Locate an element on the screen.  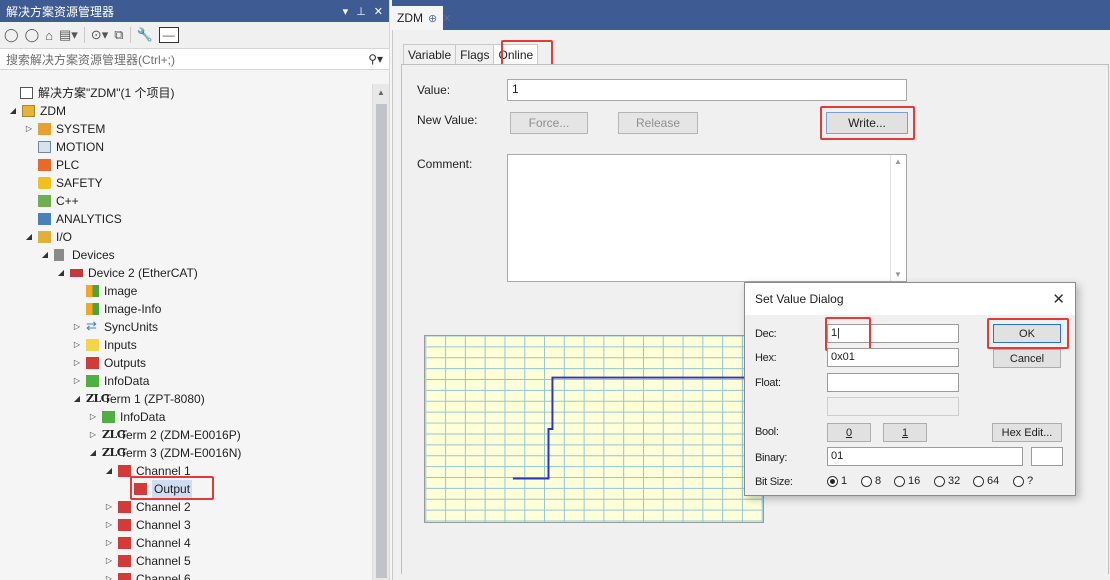
scroll-down-icon: ▼ is located at coordinates (898, 274).